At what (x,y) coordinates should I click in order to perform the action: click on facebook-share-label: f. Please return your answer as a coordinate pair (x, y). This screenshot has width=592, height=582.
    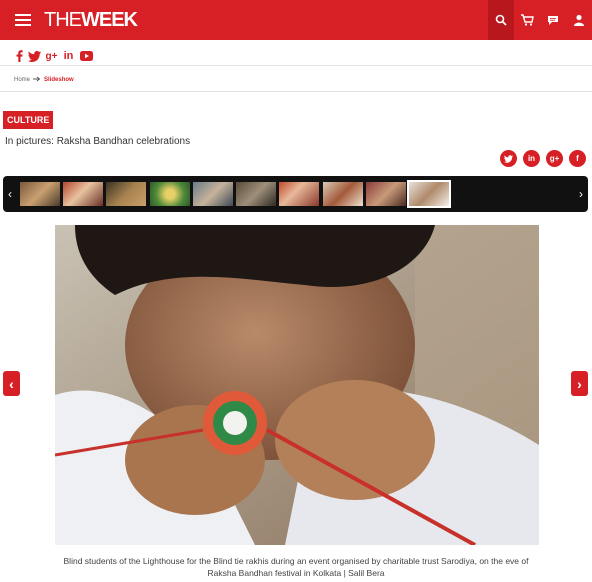
    Looking at the image, I should click on (577, 158).